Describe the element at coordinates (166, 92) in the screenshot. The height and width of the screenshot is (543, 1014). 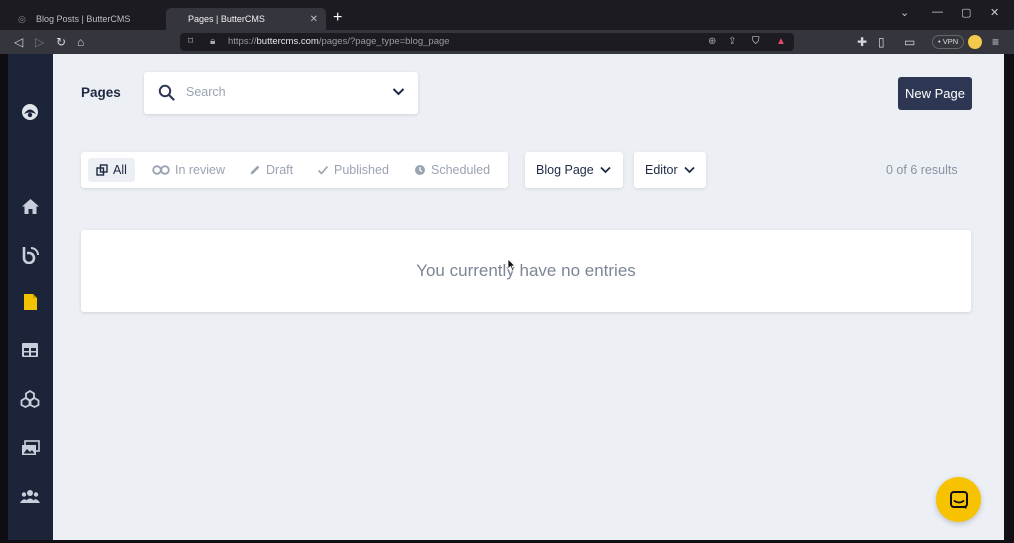
I see `search-icon` at that location.